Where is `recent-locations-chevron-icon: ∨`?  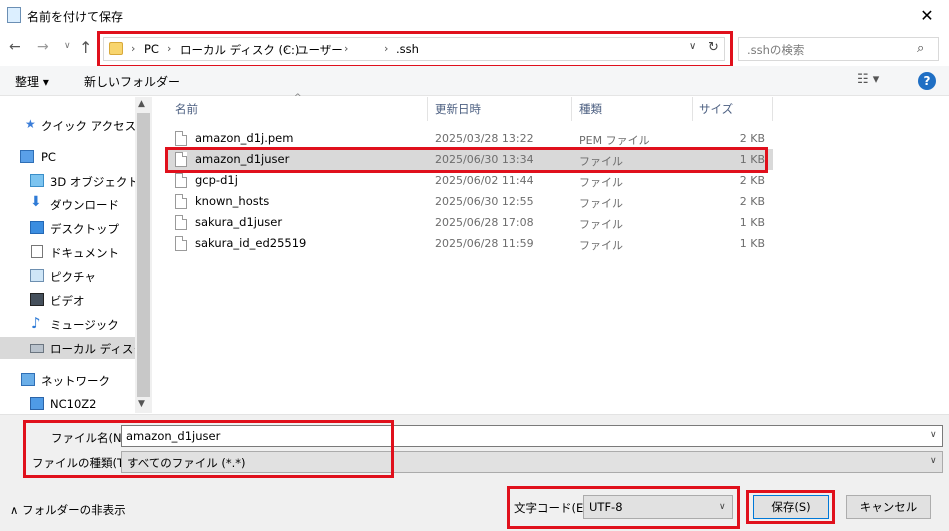 recent-locations-chevron-icon: ∨ is located at coordinates (67, 46).